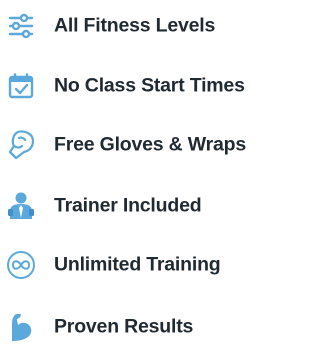 This screenshot has width=320, height=344. What do you see at coordinates (21, 26) in the screenshot?
I see `sliders-icon` at bounding box center [21, 26].